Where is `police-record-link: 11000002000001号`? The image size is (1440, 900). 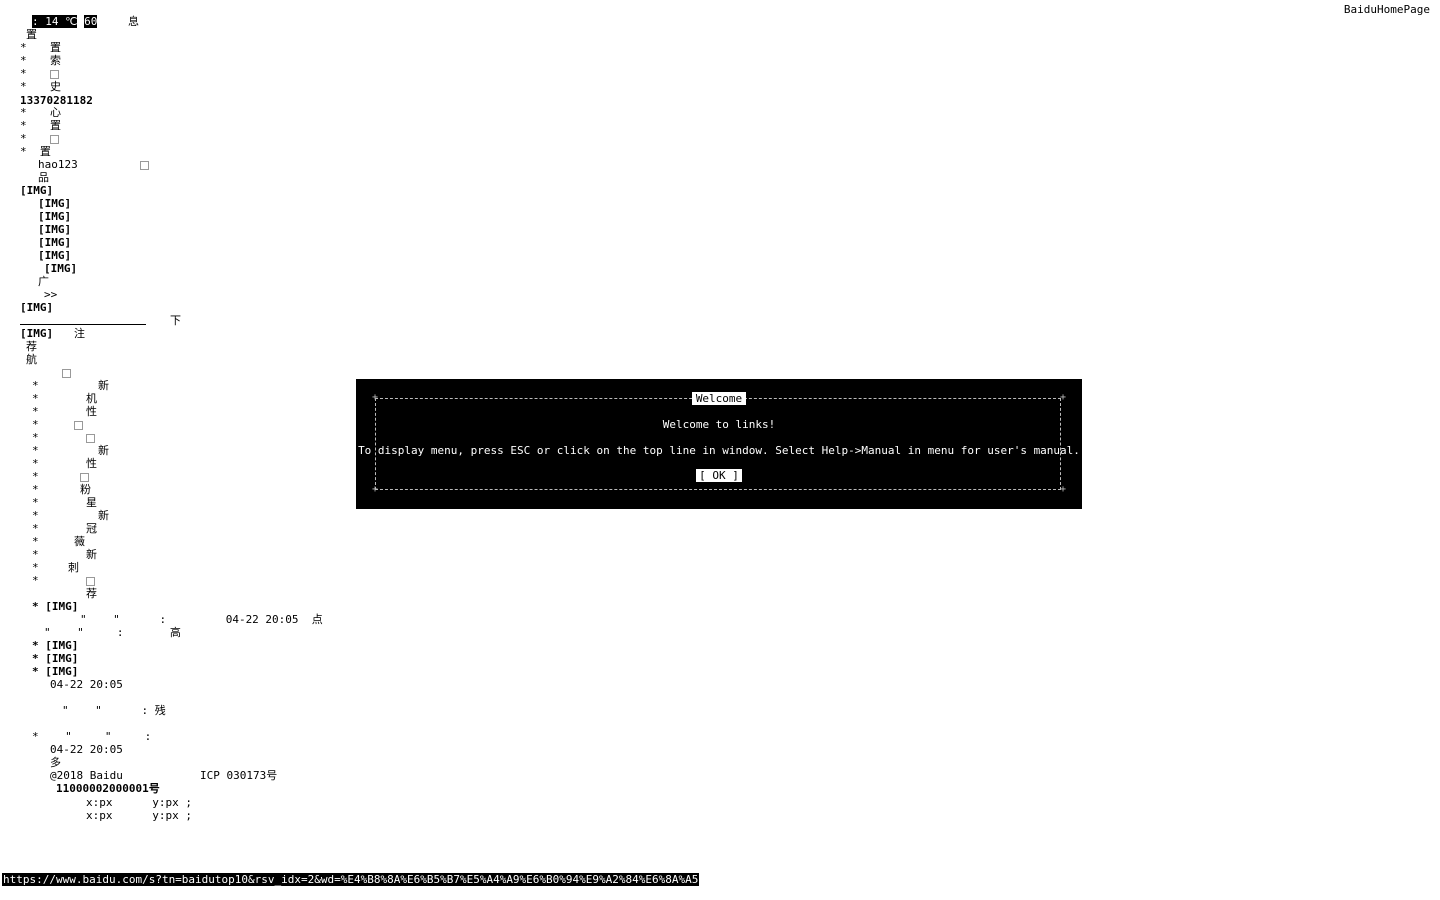
police-record-link: 11000002000001号 is located at coordinates (108, 788).